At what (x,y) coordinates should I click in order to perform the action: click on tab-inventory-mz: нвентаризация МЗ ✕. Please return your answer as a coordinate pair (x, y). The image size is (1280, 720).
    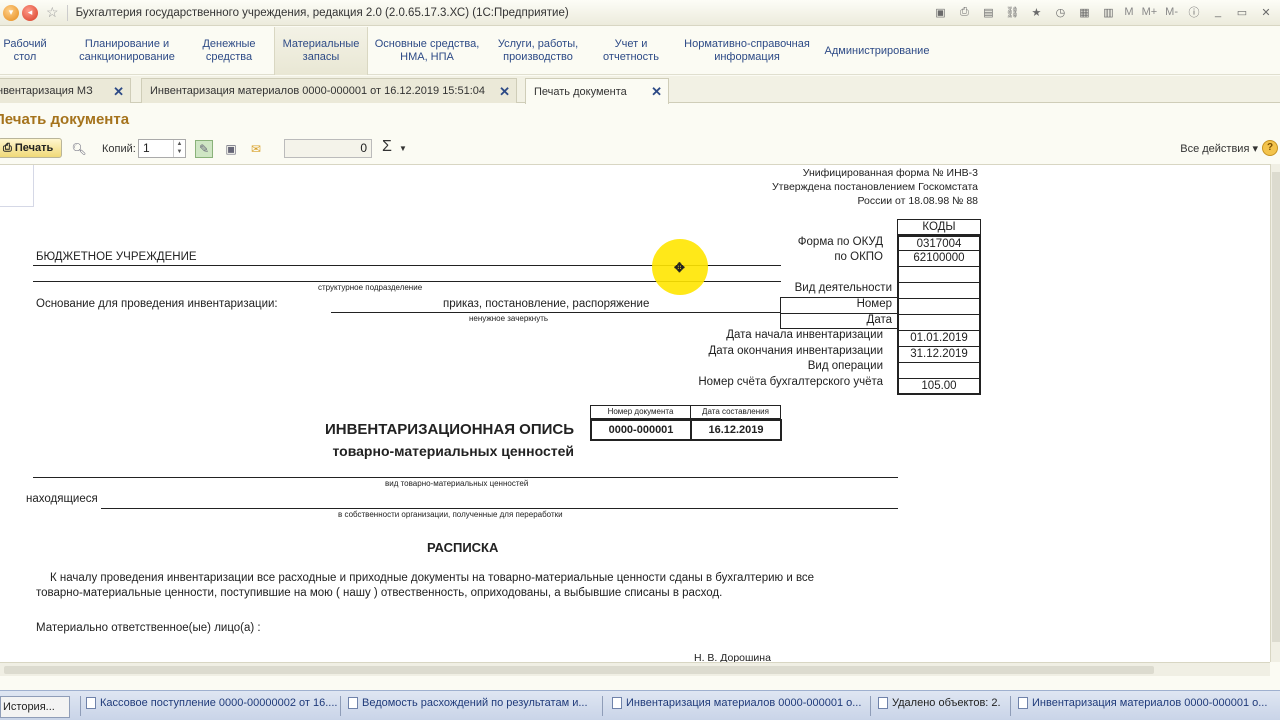
    Looking at the image, I should click on (65, 90).